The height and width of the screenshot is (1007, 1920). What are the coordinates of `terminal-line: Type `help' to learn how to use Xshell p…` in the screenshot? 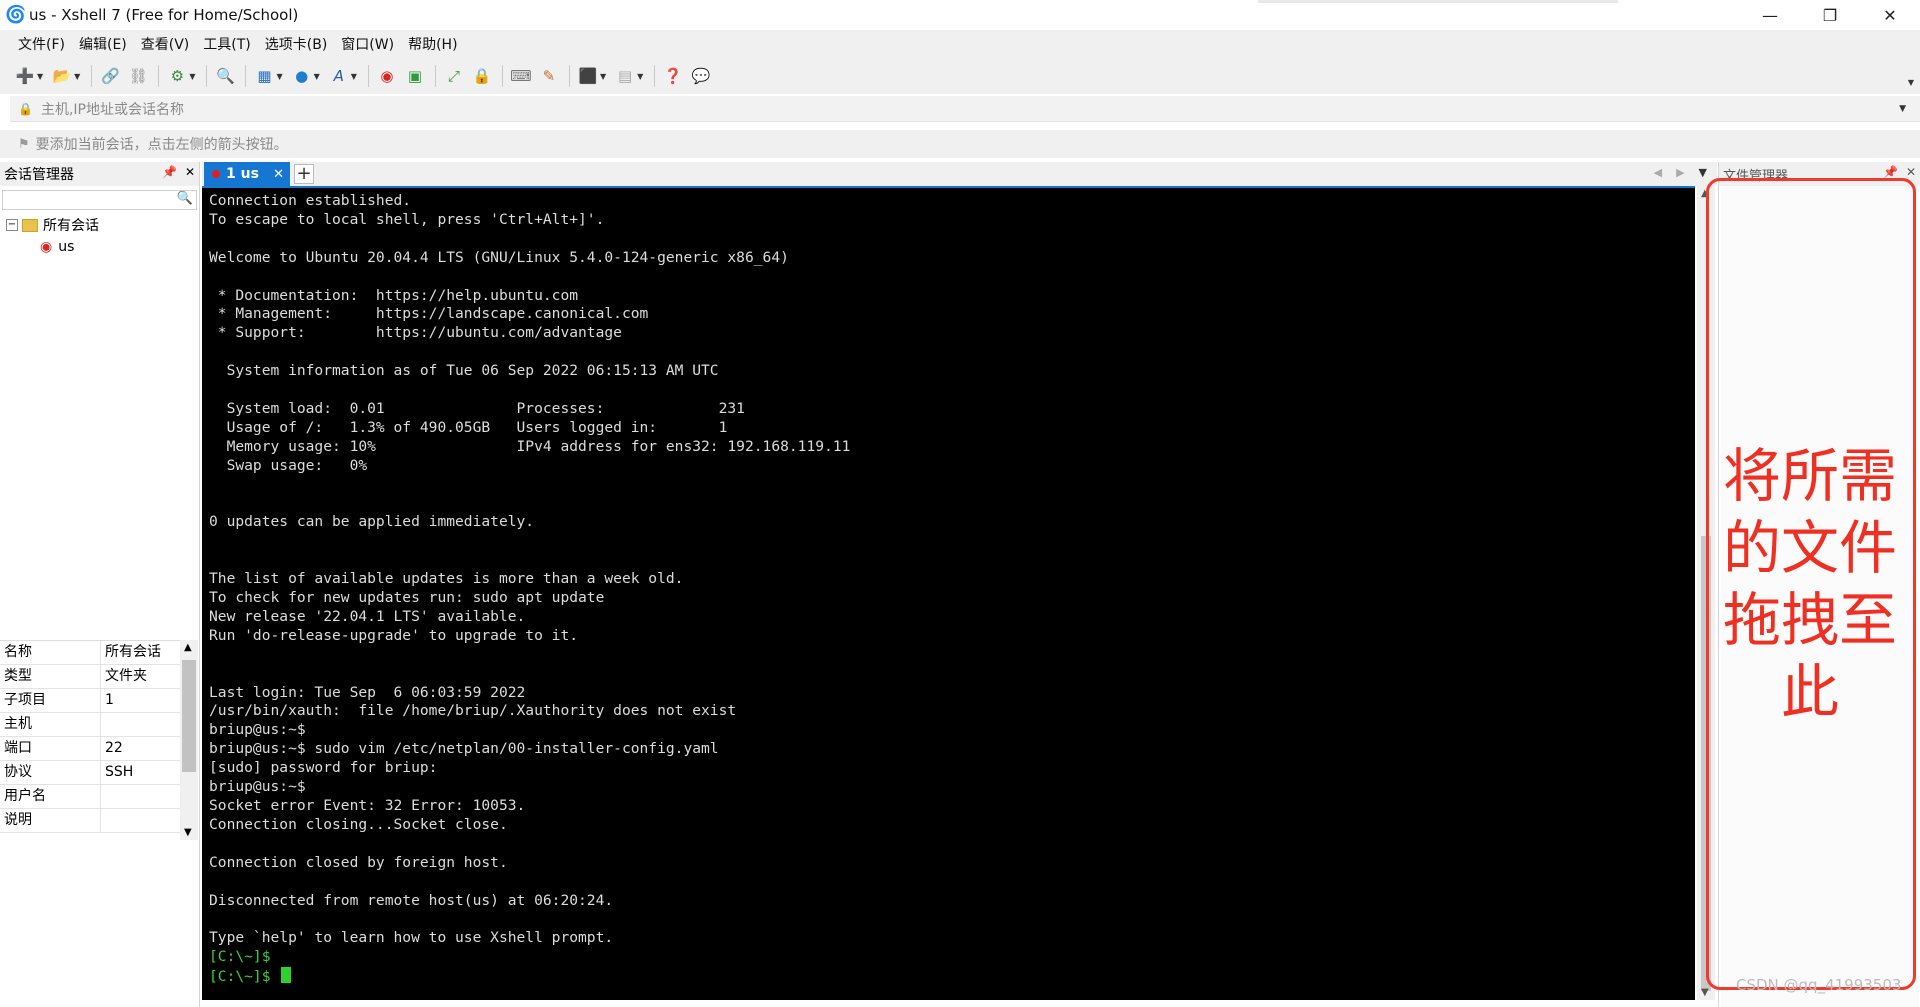 It's located at (411, 938).